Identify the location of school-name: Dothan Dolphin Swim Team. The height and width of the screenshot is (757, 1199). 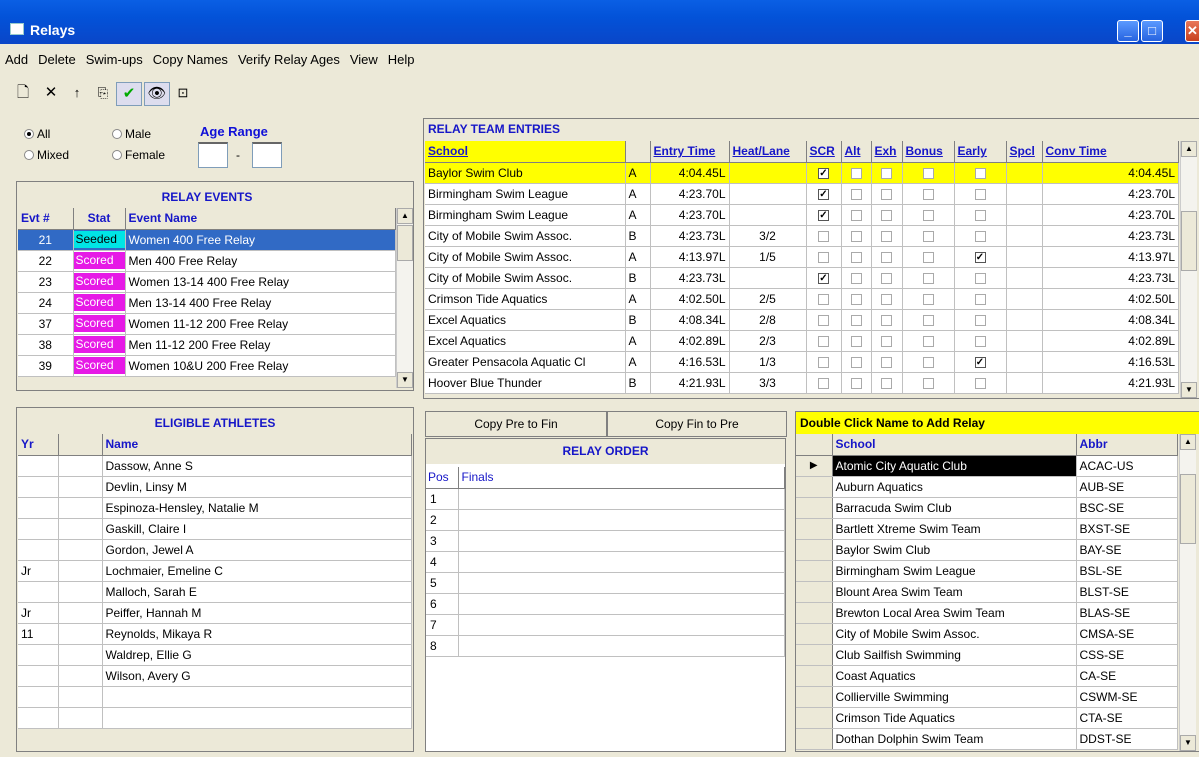
(954, 739).